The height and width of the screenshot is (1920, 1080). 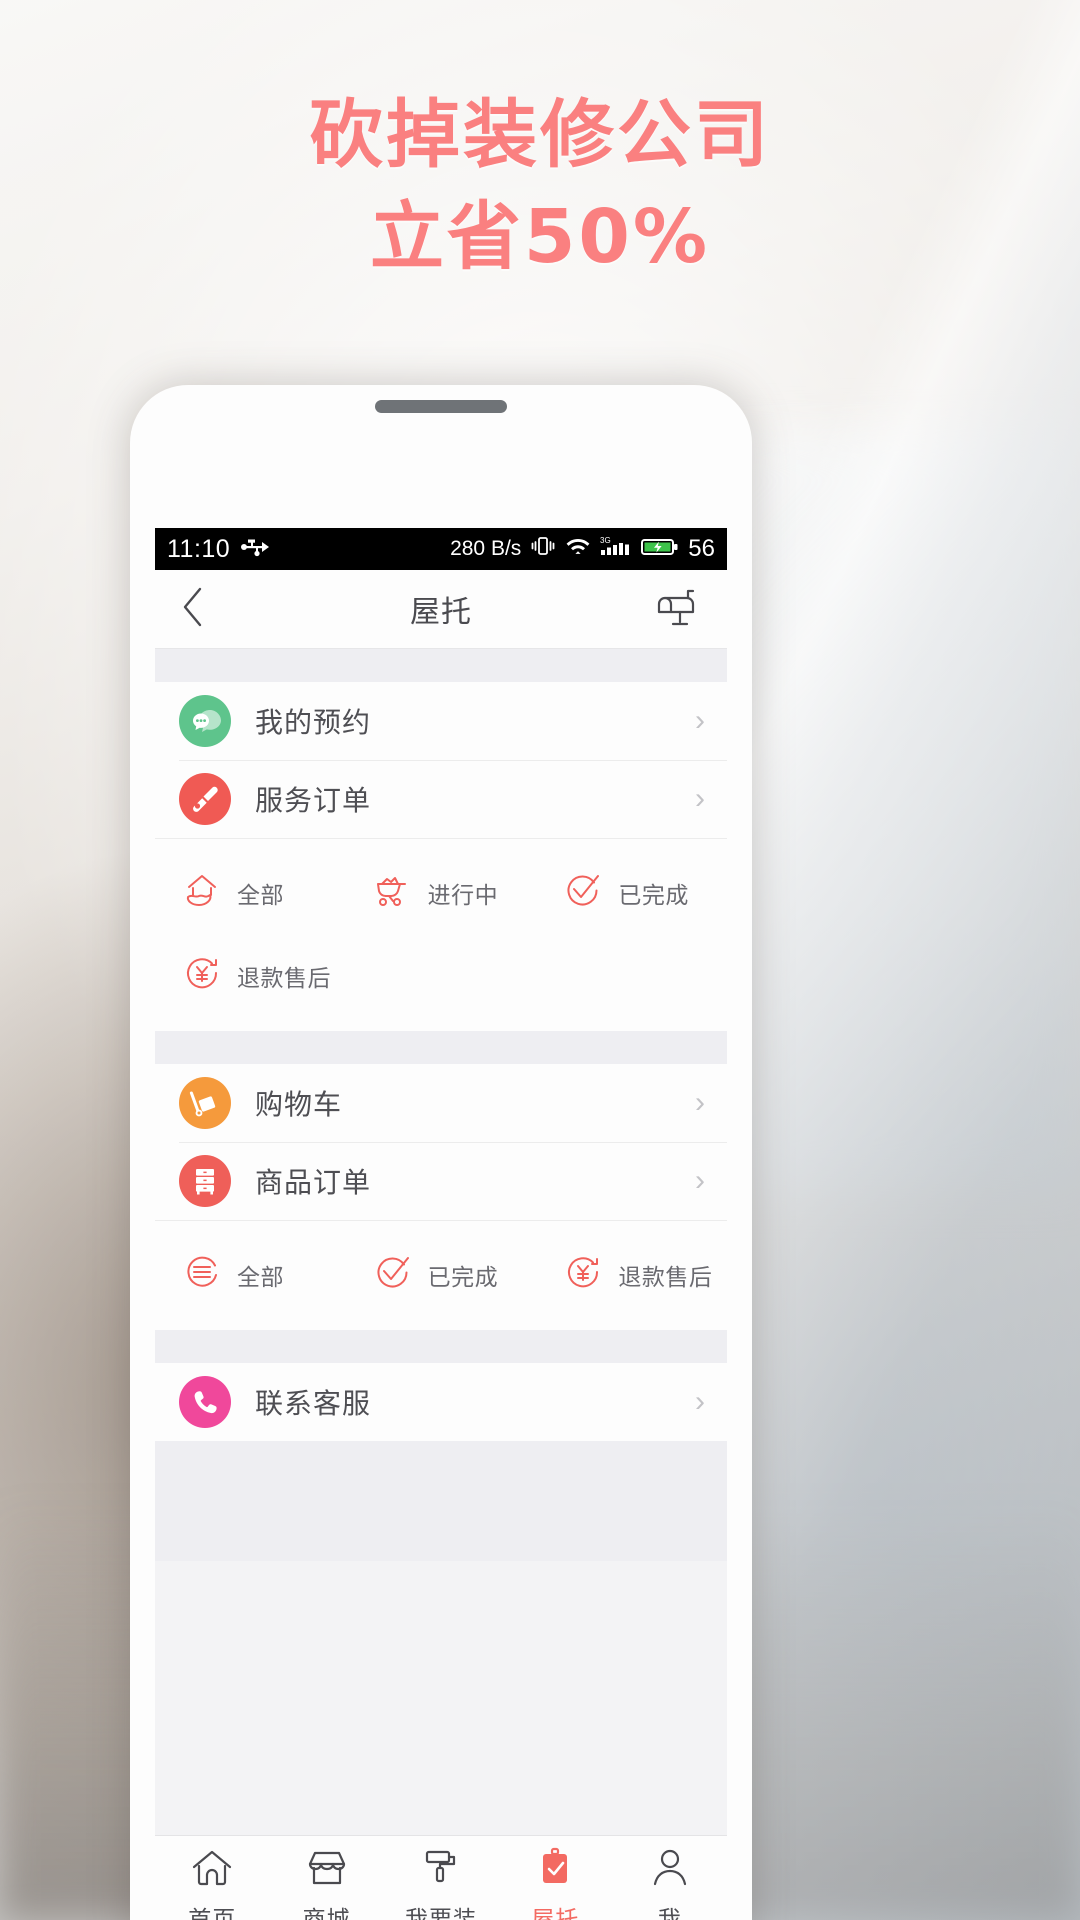 I want to click on phone-icon, so click(x=205, y=1402).